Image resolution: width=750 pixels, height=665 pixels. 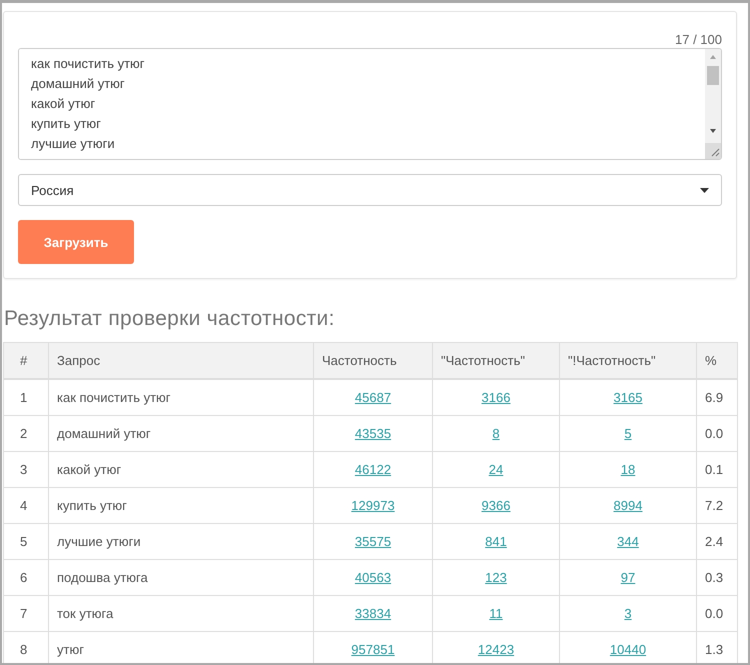 What do you see at coordinates (370, 190) in the screenshot?
I see `region-select: Россия` at bounding box center [370, 190].